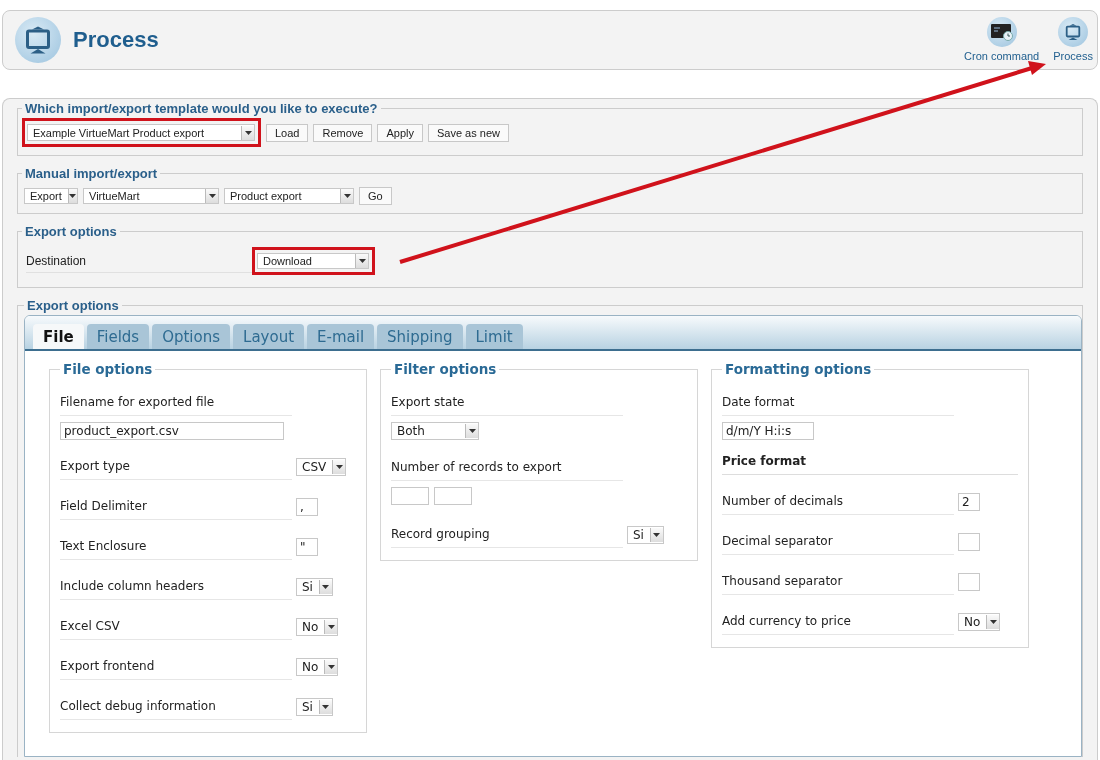 This screenshot has width=1100, height=760. Describe the element at coordinates (969, 501) in the screenshot. I see `text-field: 2` at that location.